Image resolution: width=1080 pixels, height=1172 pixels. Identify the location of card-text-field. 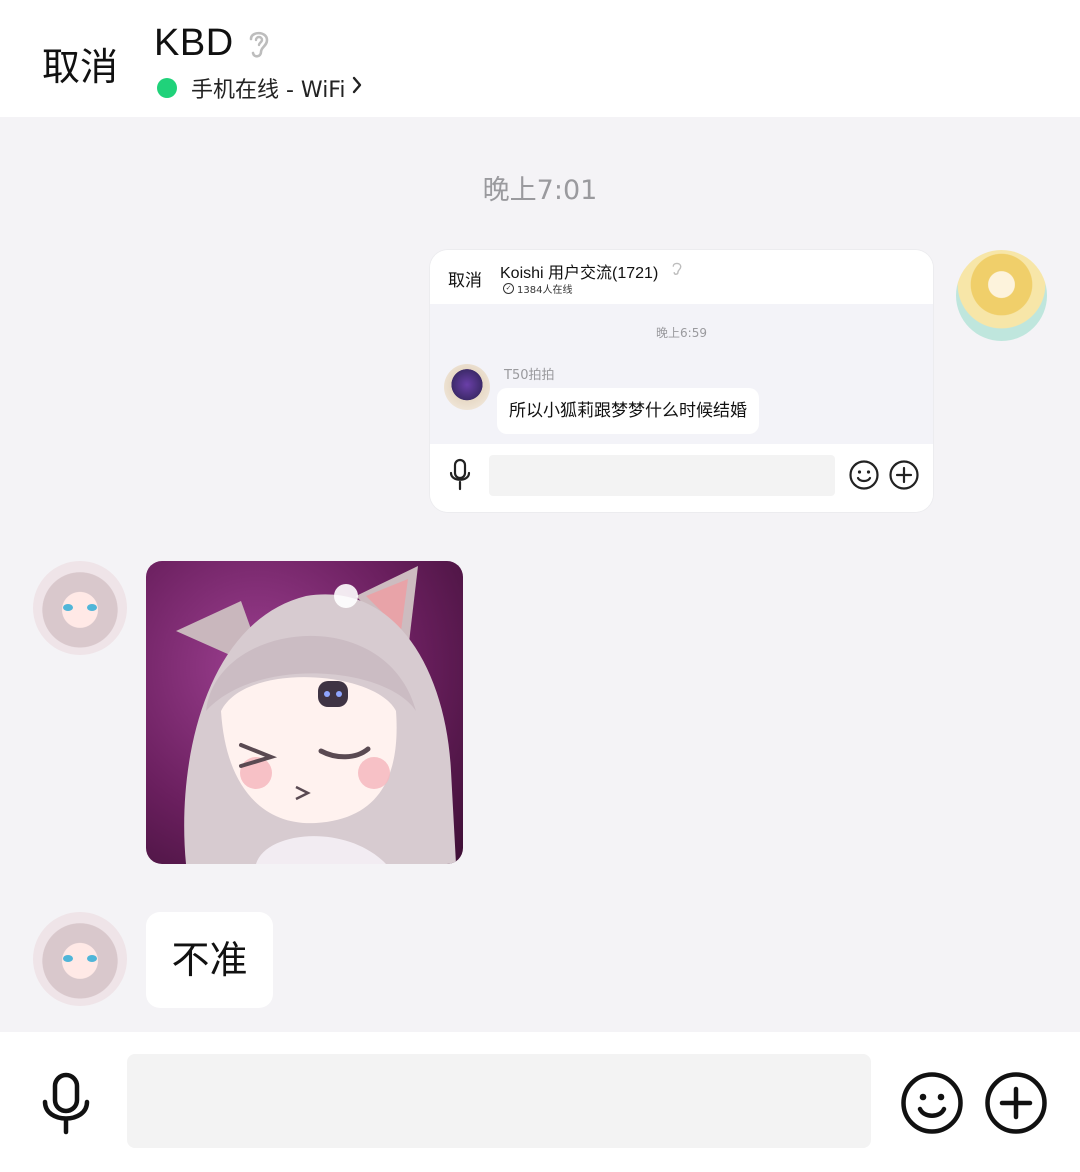
(662, 475).